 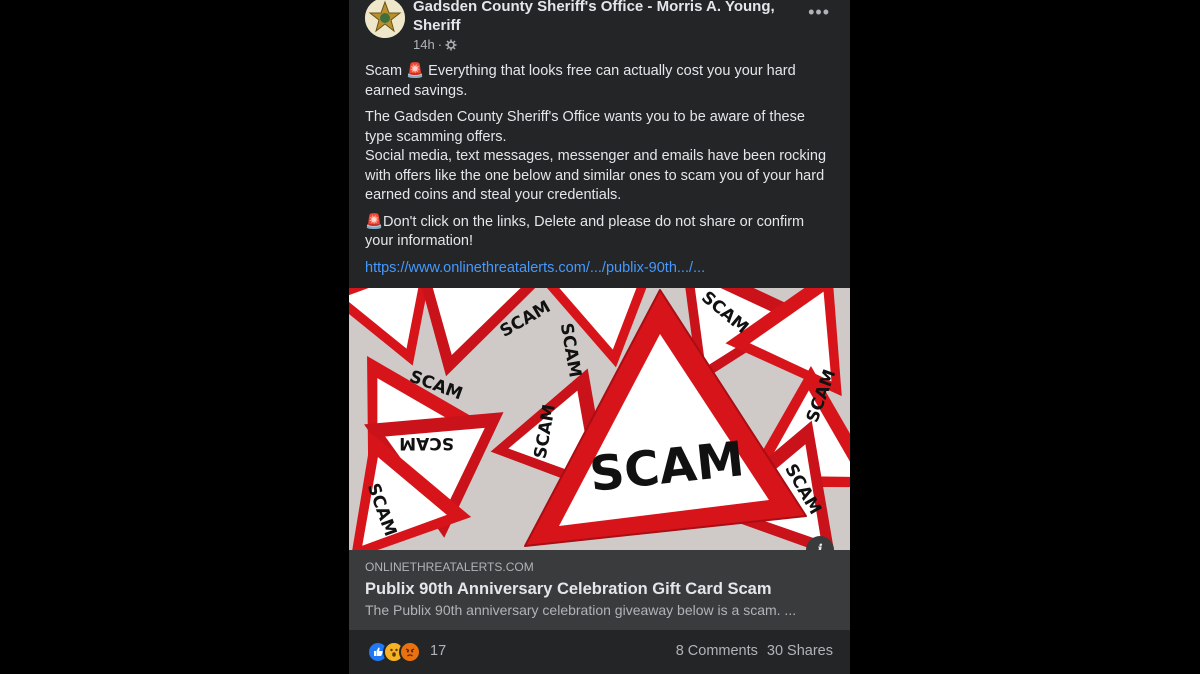 What do you see at coordinates (451, 45) in the screenshot?
I see `audience-settings-icon` at bounding box center [451, 45].